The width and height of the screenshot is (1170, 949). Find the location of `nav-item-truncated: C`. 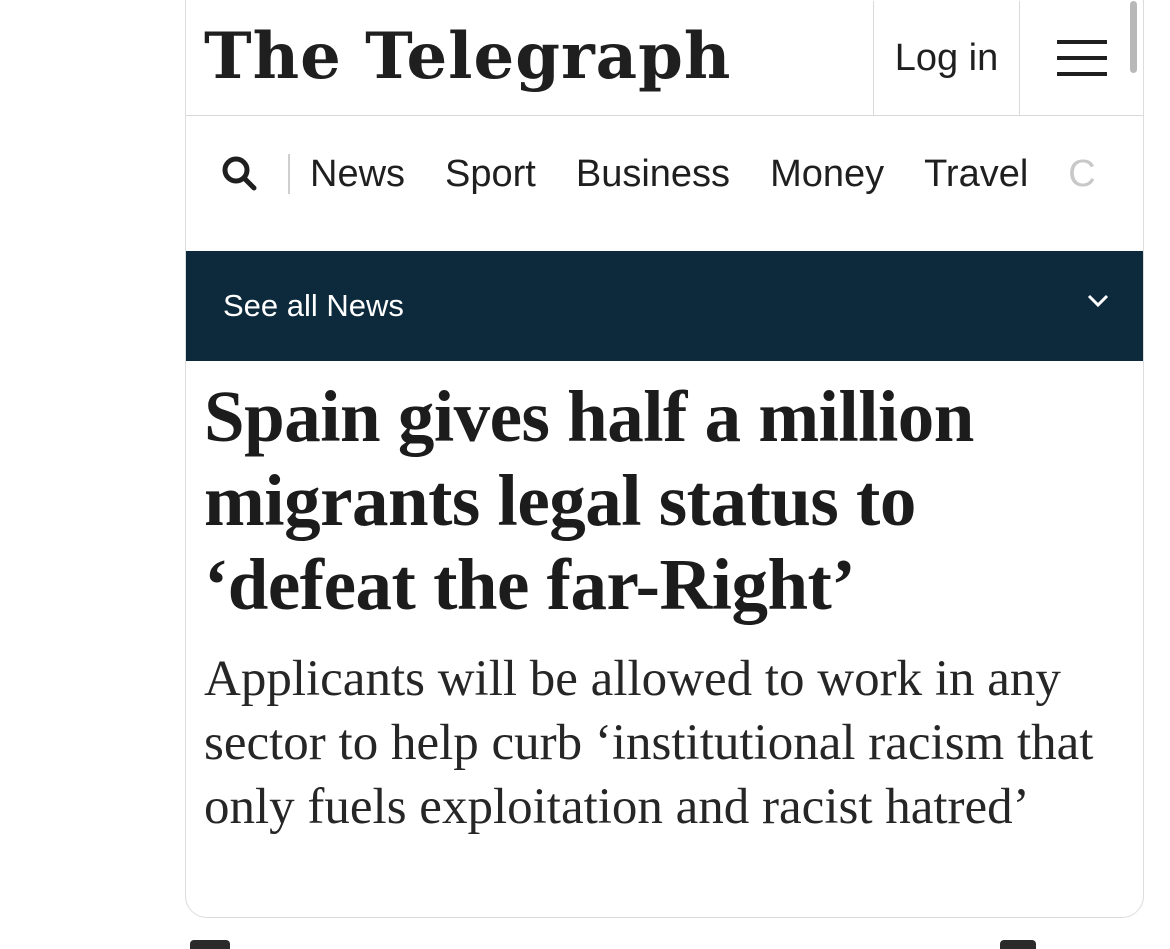

nav-item-truncated: C is located at coordinates (1081, 174).